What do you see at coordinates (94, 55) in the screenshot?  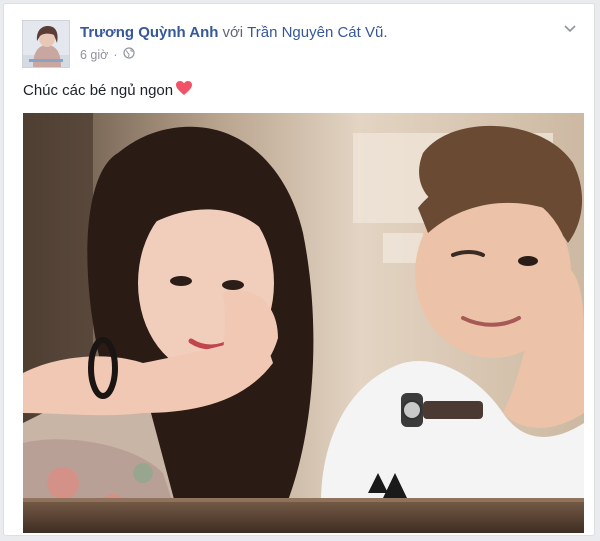 I see `post-timestamp: 6 giờ` at bounding box center [94, 55].